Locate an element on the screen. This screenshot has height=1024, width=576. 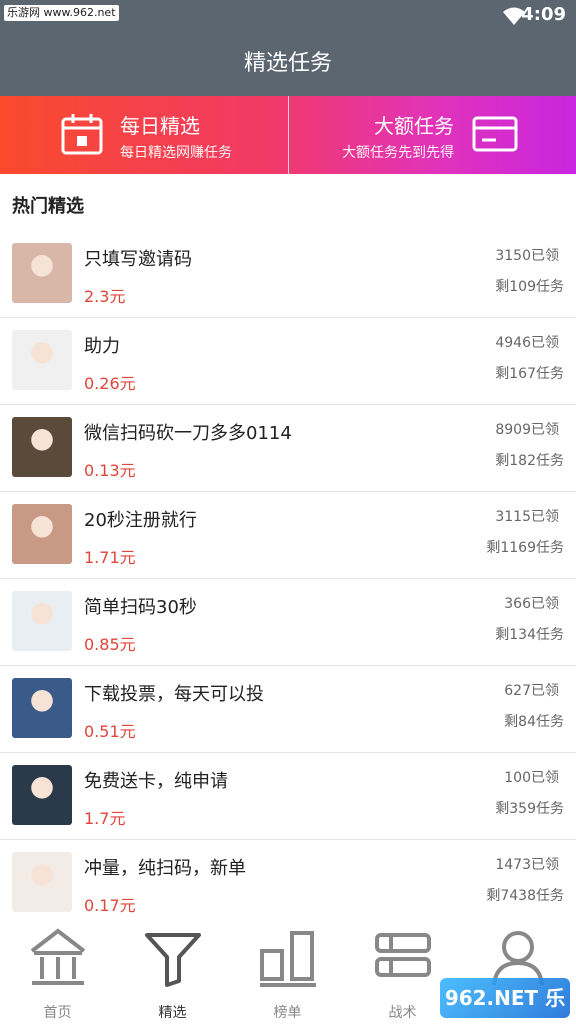
calendar-icon is located at coordinates (82, 136).